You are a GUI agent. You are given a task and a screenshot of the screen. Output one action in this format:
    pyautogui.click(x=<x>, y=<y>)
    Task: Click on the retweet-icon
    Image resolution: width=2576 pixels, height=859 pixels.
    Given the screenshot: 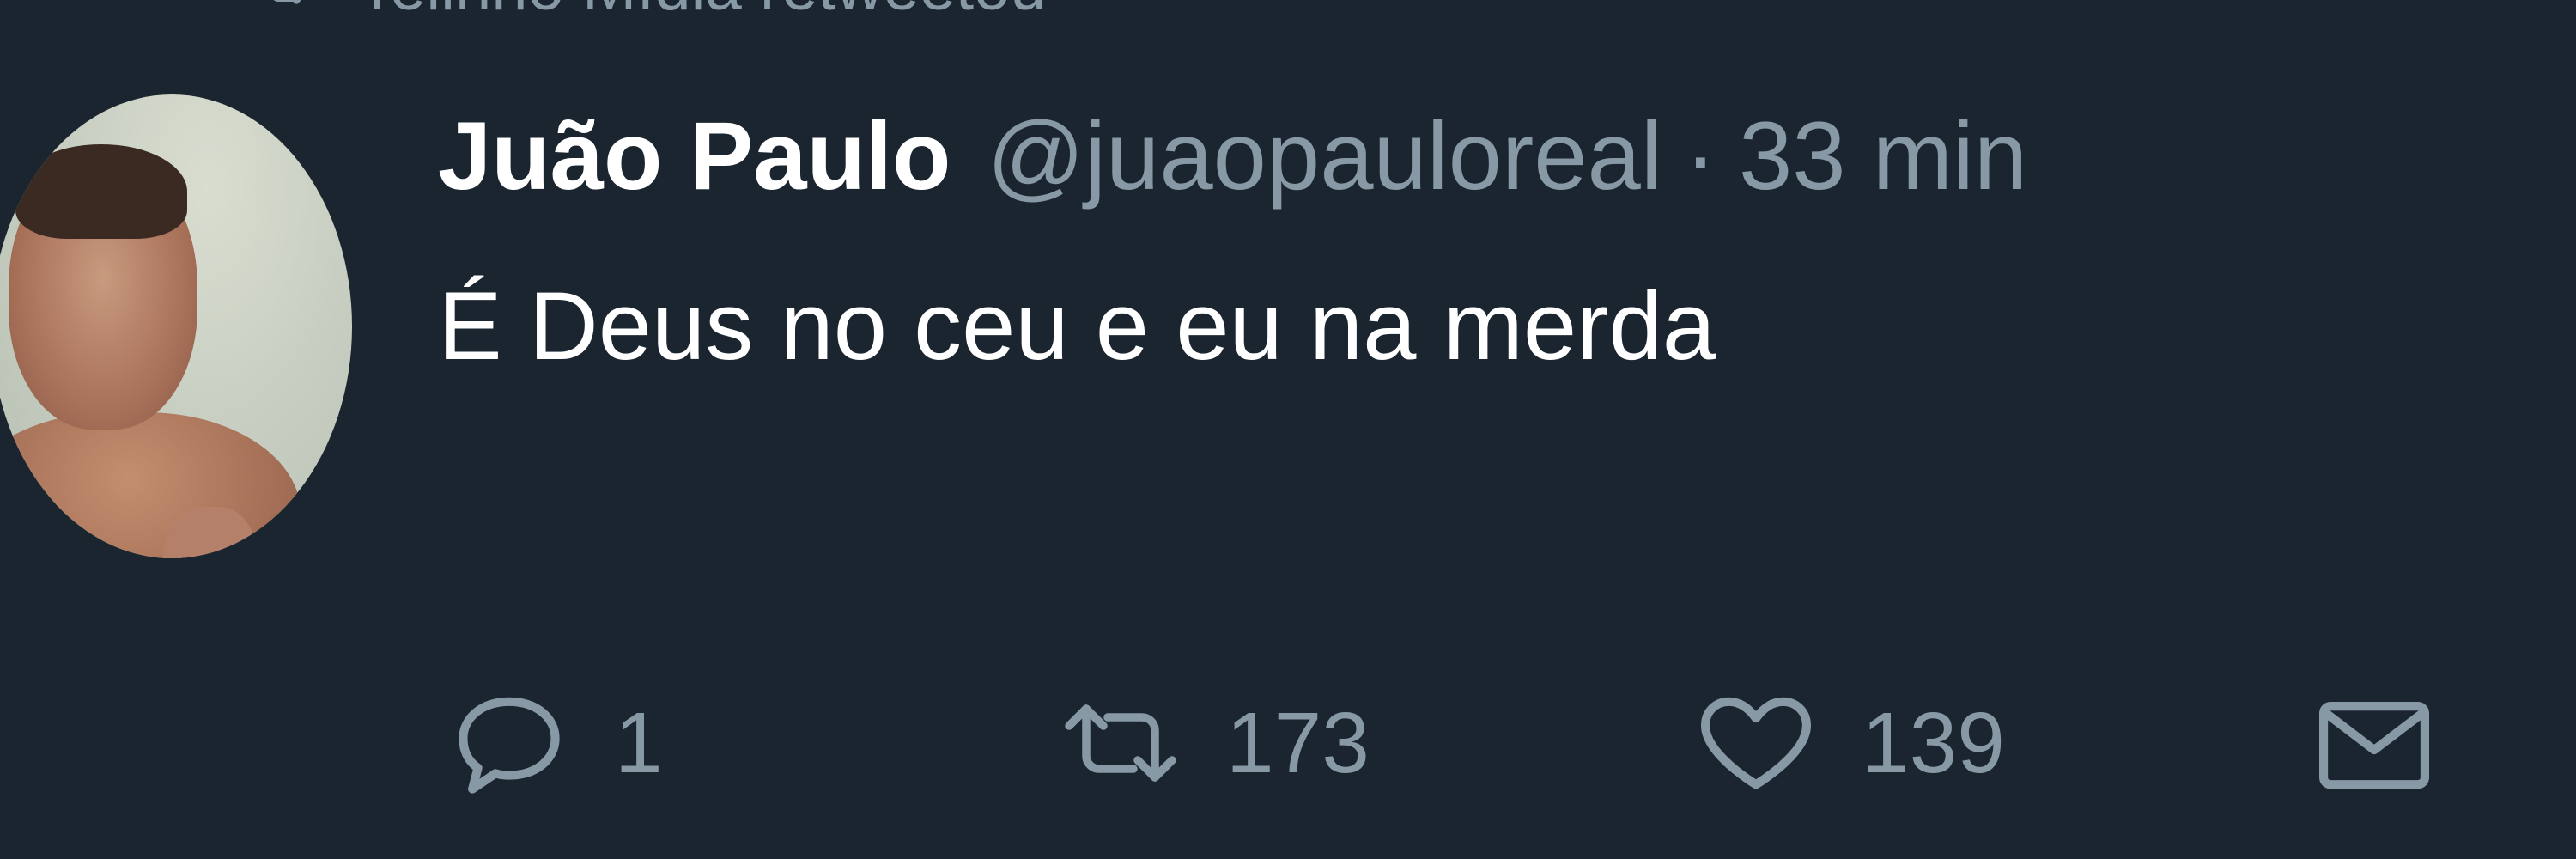 What is the action you would take?
    pyautogui.click(x=1120, y=743)
    